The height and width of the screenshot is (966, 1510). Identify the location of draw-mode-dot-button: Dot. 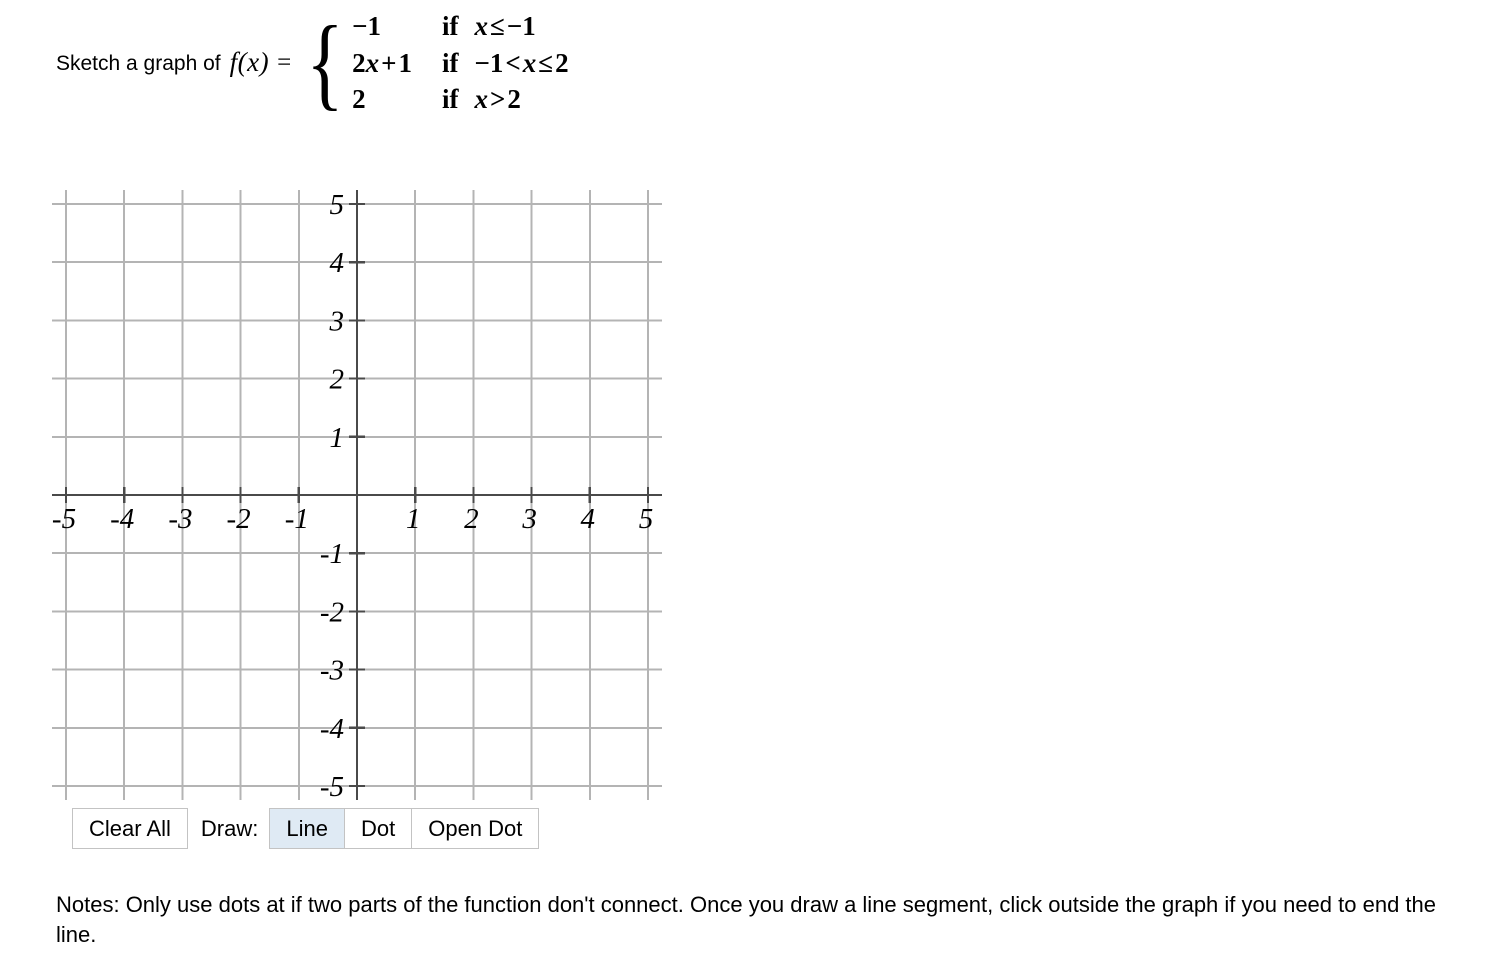
(378, 828).